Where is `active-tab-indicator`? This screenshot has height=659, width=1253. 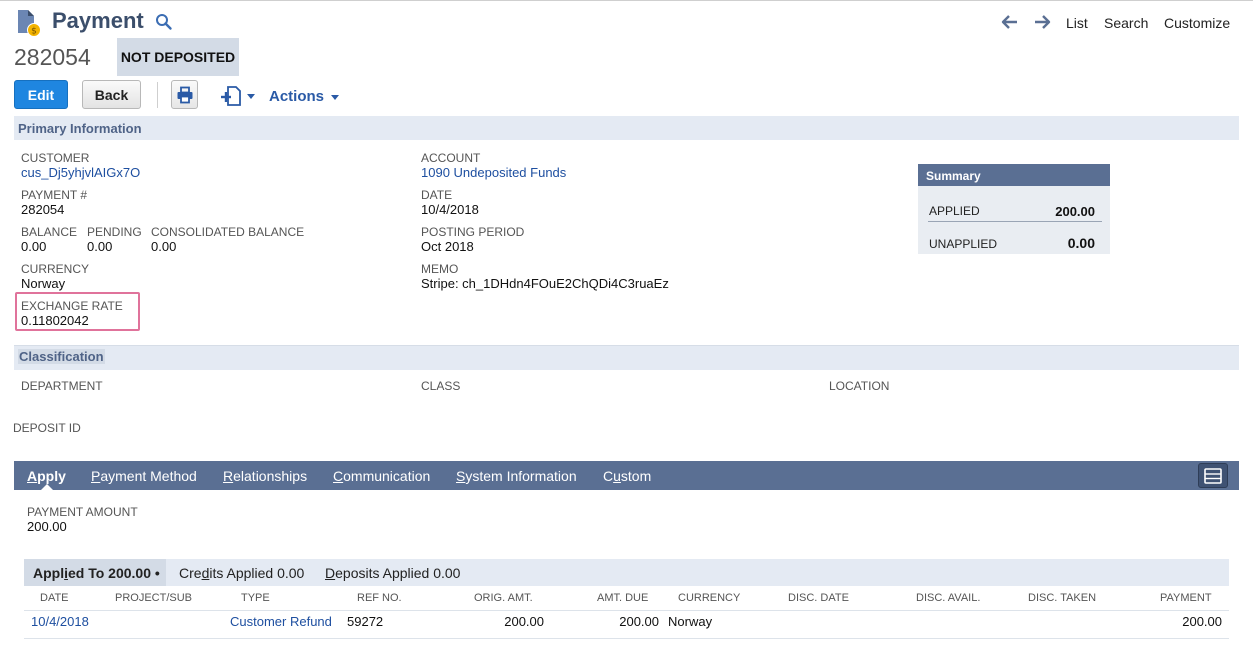
active-tab-indicator is located at coordinates (47, 487).